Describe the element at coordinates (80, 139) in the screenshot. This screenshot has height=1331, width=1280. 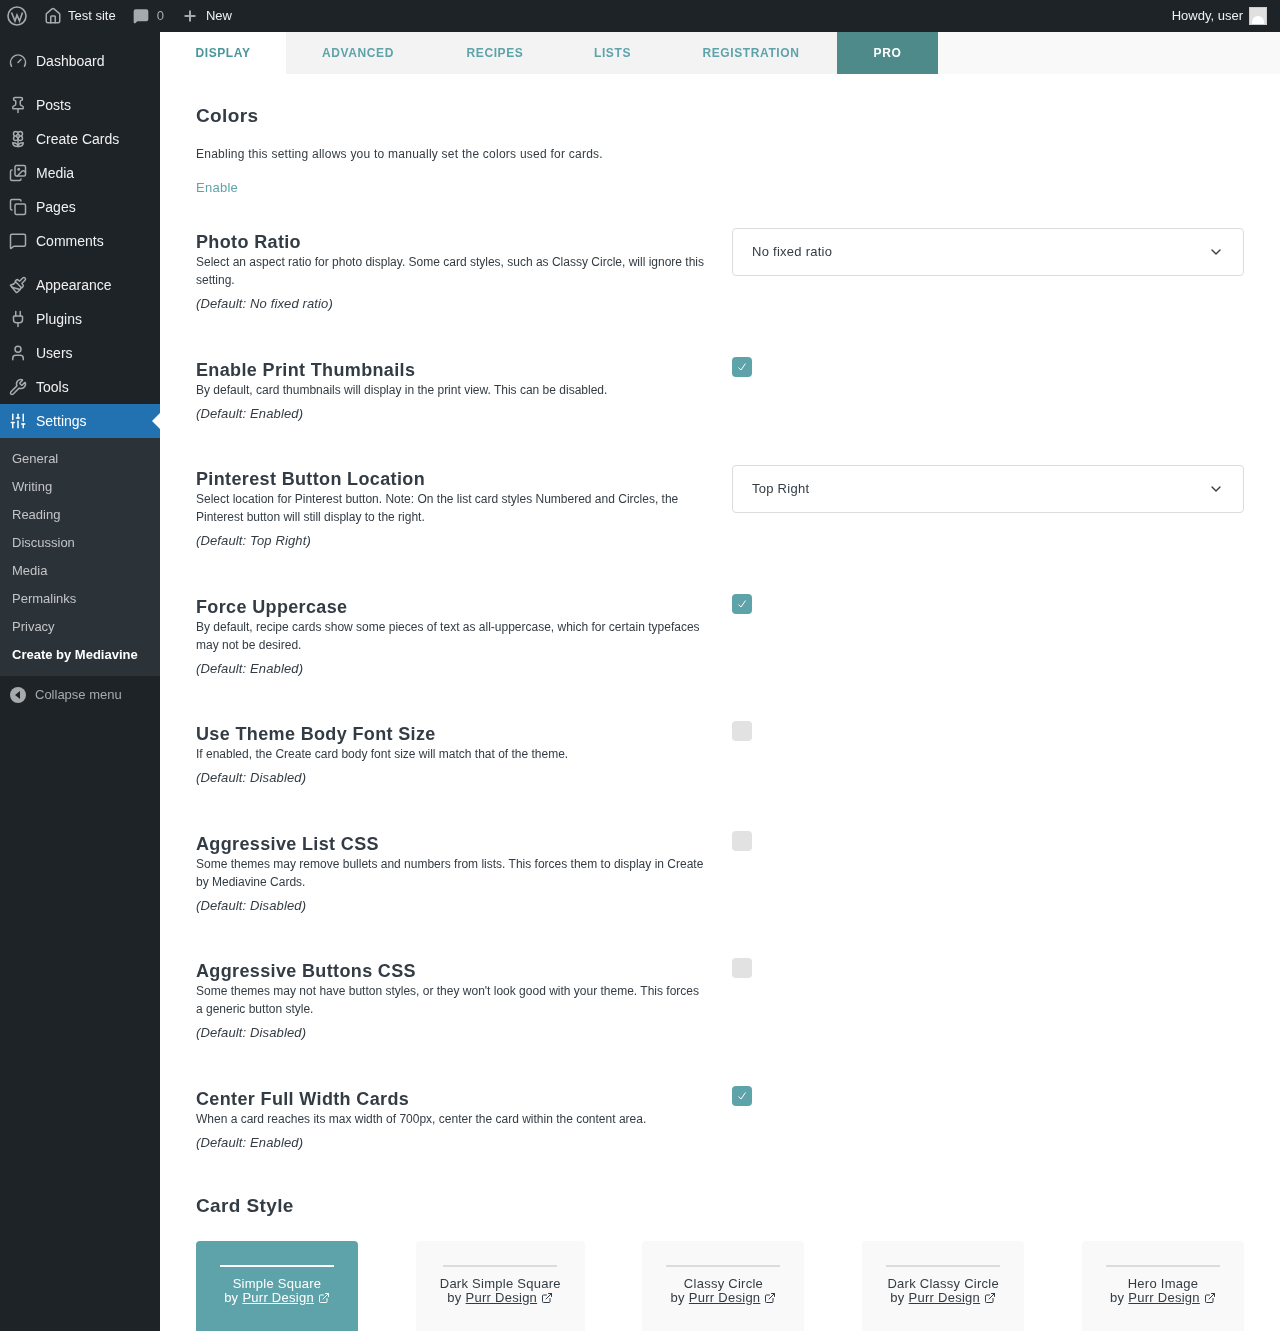
I see `menu-item: Create Cards` at that location.